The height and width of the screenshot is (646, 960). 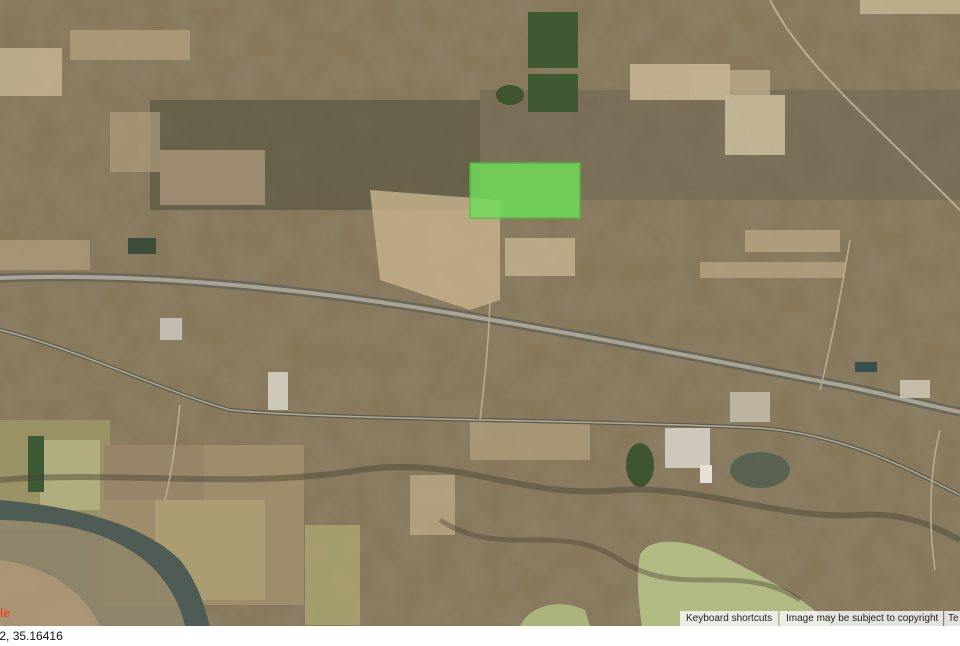 I want to click on highlighted-parcel, so click(x=525, y=190).